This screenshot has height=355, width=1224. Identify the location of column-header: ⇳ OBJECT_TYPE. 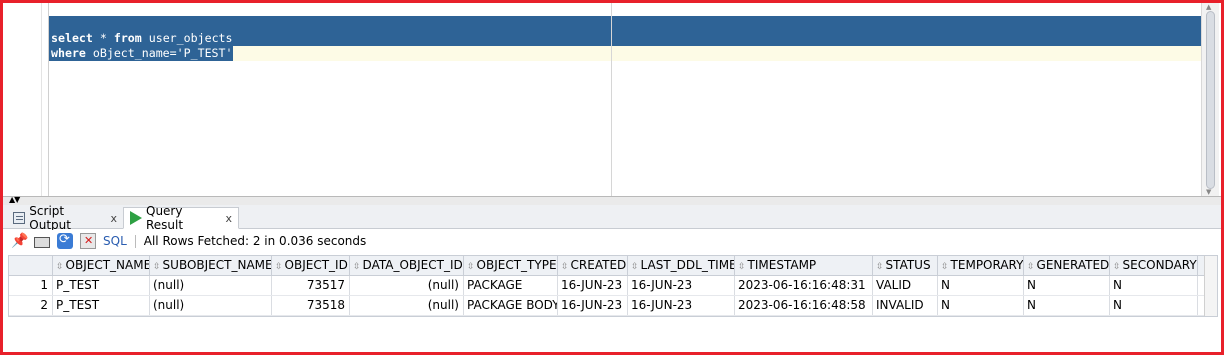
(511, 265).